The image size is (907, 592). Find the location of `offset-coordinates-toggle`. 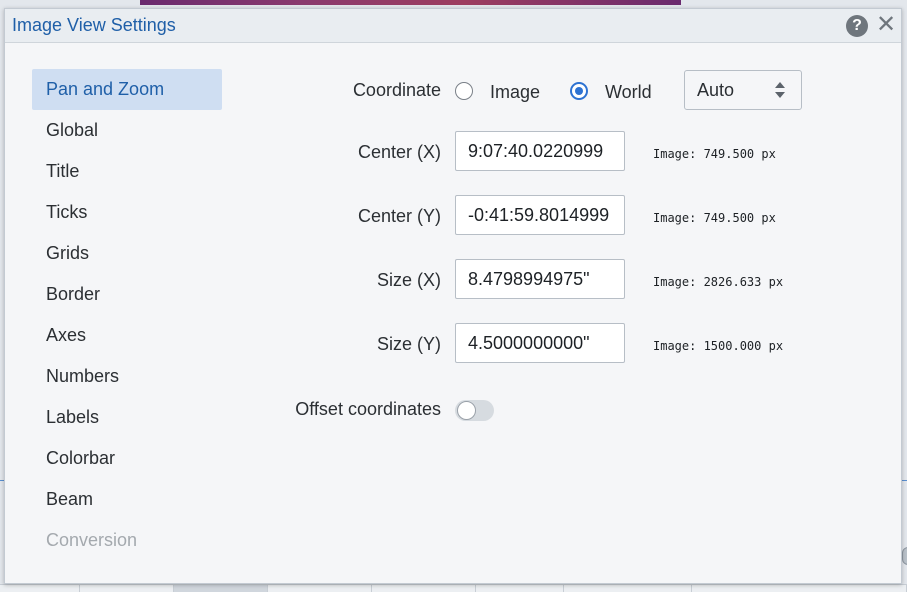

offset-coordinates-toggle is located at coordinates (474, 410).